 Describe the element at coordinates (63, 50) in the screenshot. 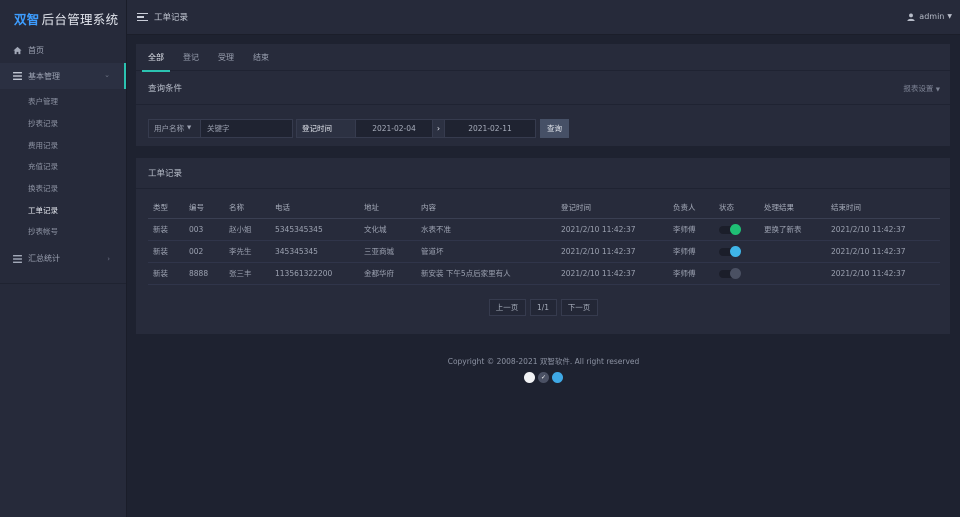

I see `sidebar-item-home: 首页` at that location.